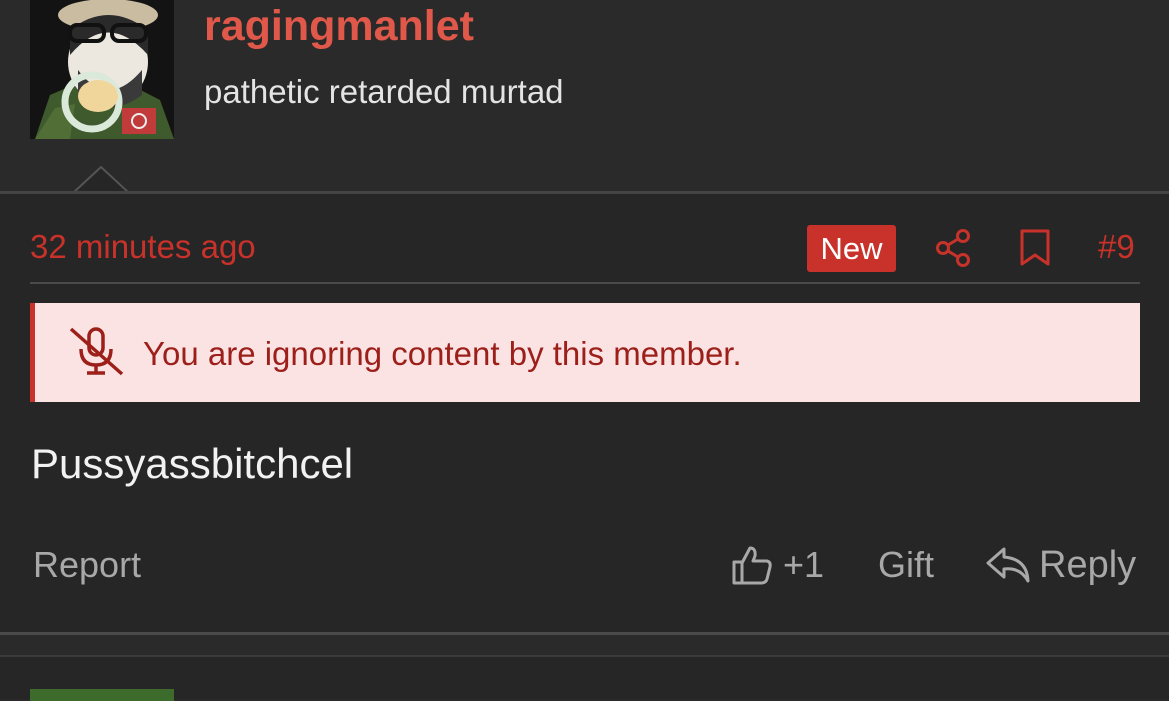 The height and width of the screenshot is (701, 1169). What do you see at coordinates (804, 564) in the screenshot?
I see `like-count: +1` at bounding box center [804, 564].